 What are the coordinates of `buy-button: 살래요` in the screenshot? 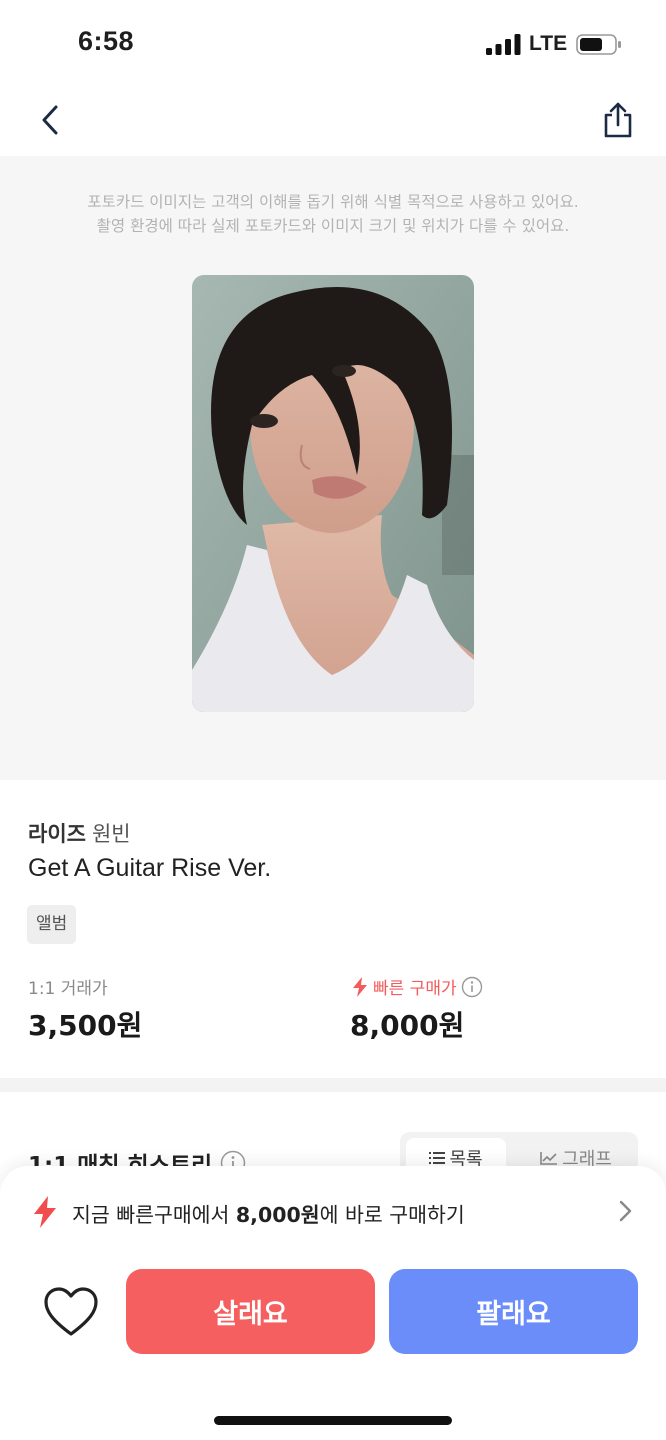 It's located at (250, 1311).